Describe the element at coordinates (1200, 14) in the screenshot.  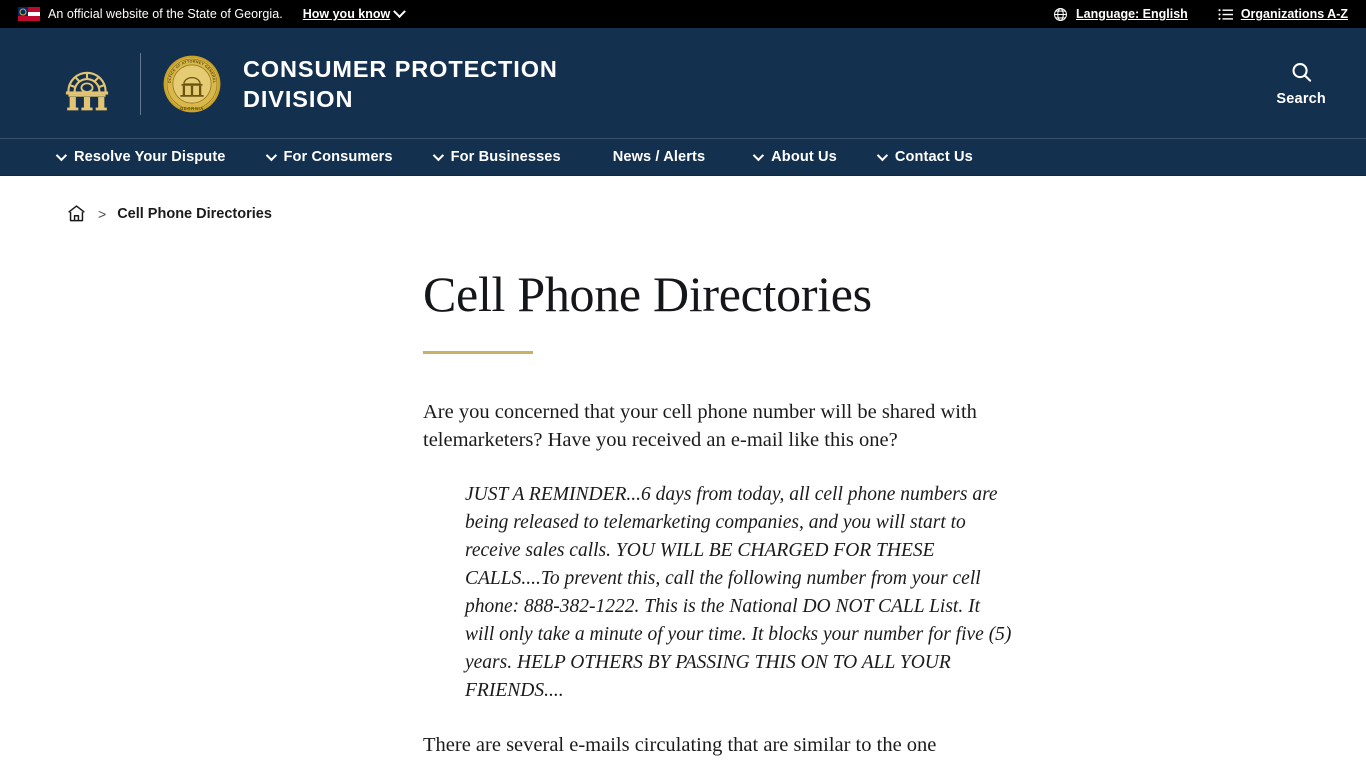
I see `gov-banner-right: Language: English Organizations A-Z` at that location.